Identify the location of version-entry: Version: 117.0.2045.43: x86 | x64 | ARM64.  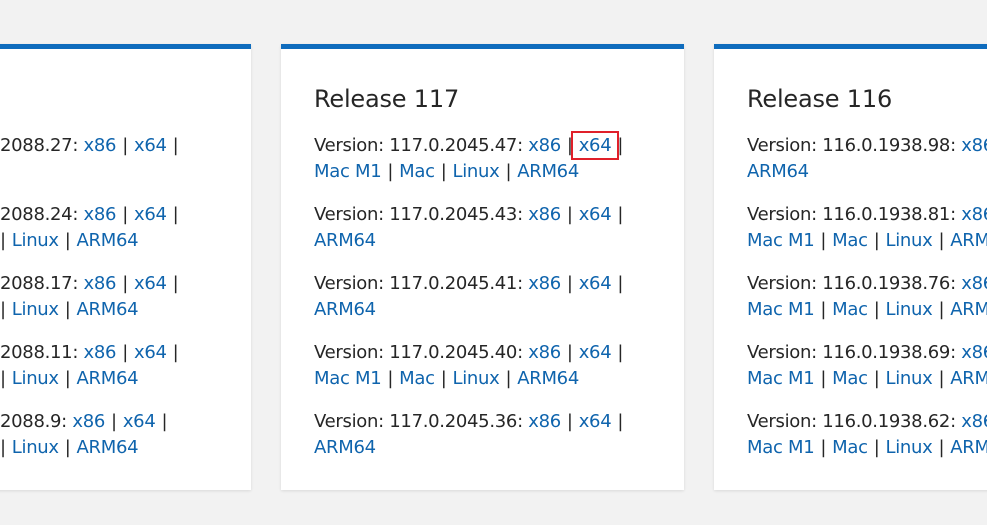
(499, 228).